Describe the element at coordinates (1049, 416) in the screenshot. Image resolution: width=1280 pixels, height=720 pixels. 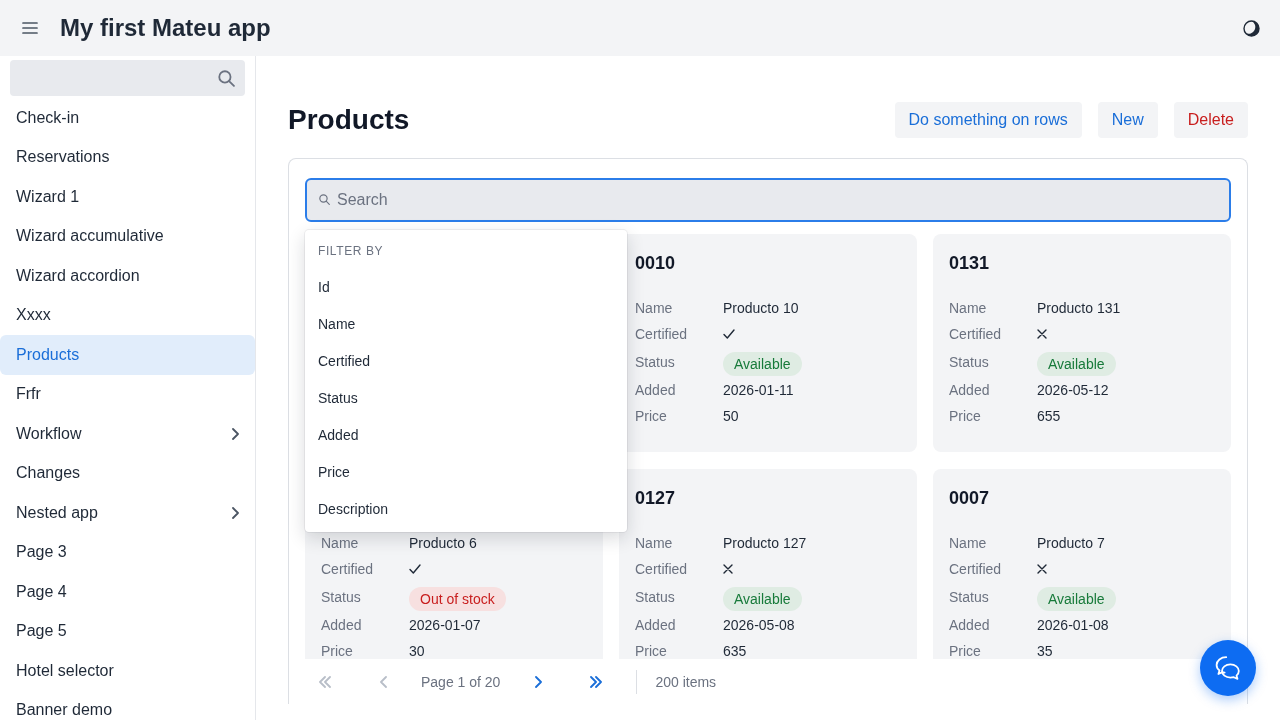
I see `field-value: 655` at that location.